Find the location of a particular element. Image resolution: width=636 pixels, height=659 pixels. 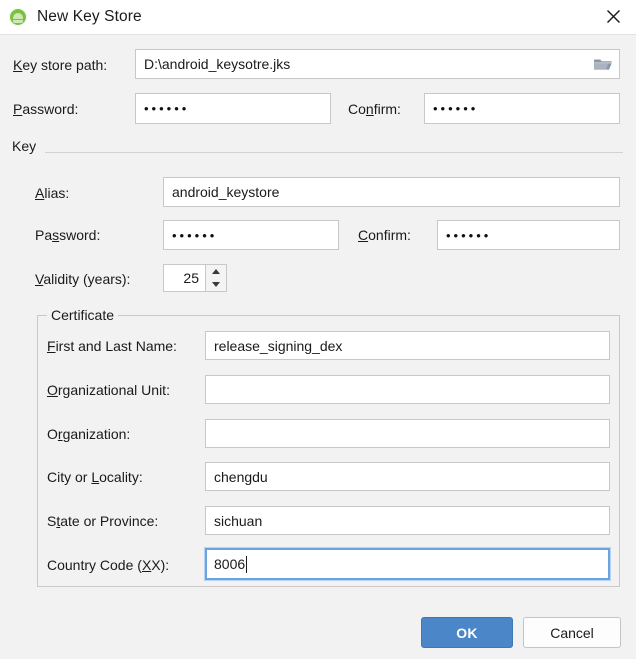

certificate-country-code-value: 8006 is located at coordinates (230, 564).